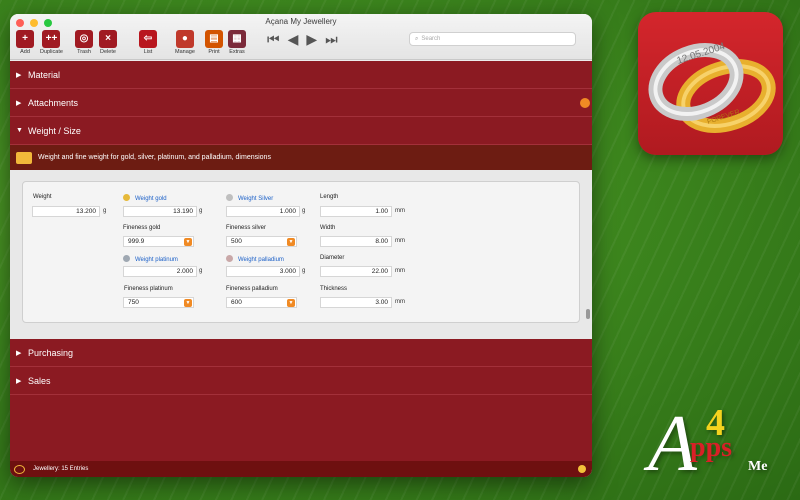 This screenshot has height=500, width=800. What do you see at coordinates (356, 241) in the screenshot?
I see `width-field: 8.00` at bounding box center [356, 241].